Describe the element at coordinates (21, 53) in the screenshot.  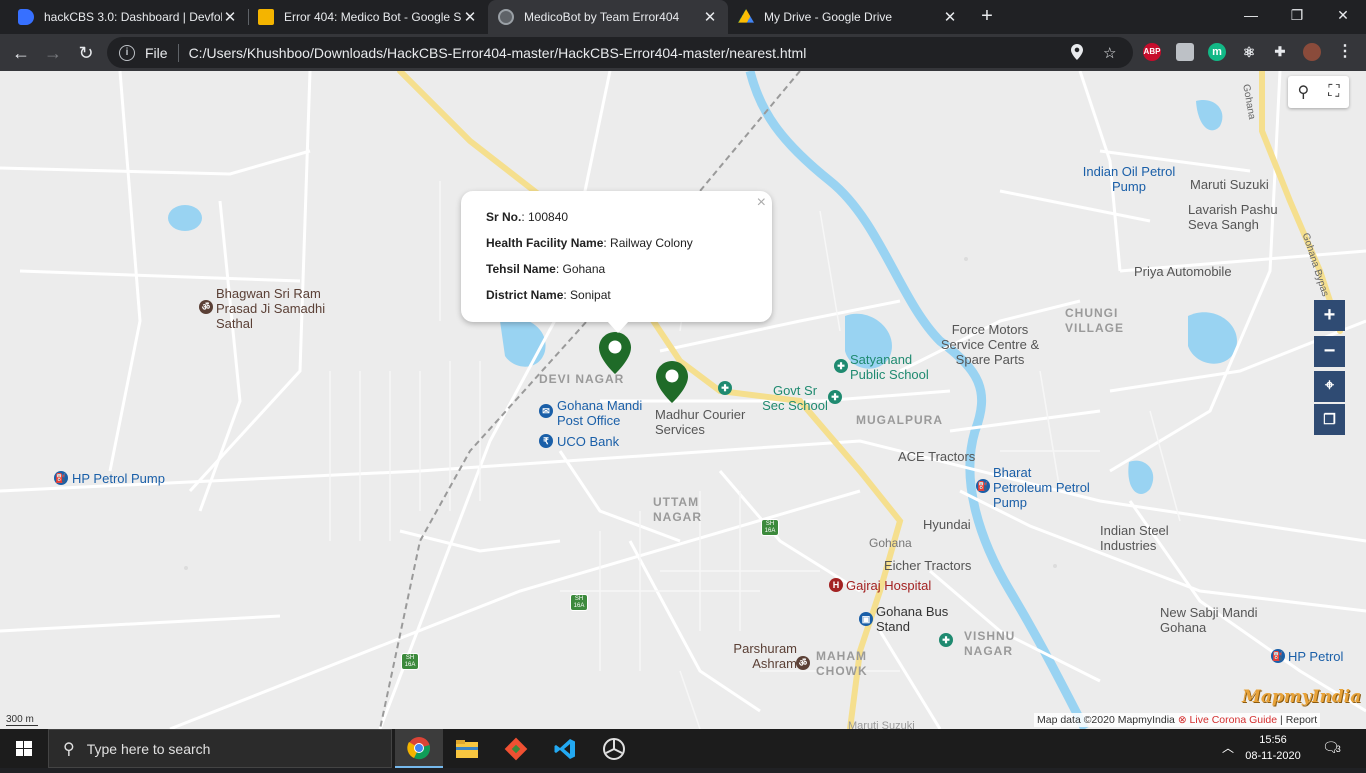
I see `back-button: ←` at that location.